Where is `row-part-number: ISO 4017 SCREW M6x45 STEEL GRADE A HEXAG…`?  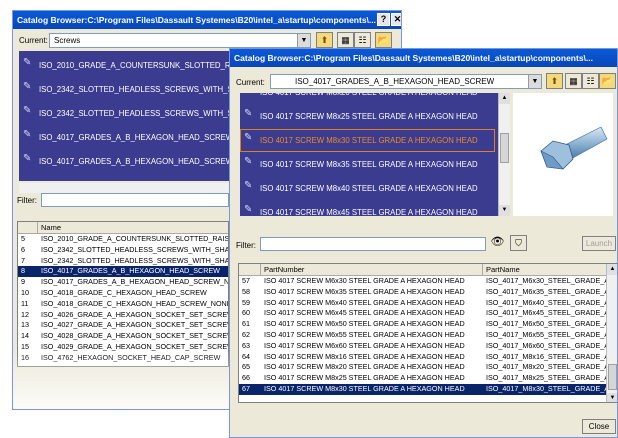
row-part-number: ISO 4017 SCREW M6x45 STEEL GRADE A HEXAG… is located at coordinates (364, 313).